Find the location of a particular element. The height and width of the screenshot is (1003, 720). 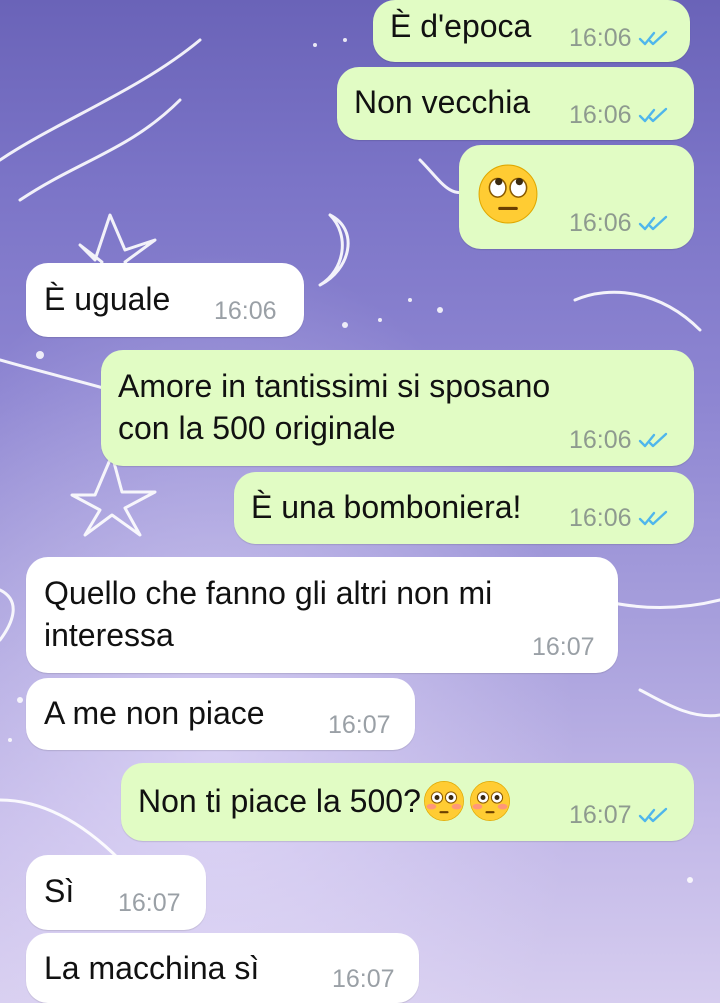

face-with-rolling-eyes-emoji is located at coordinates (508, 194).